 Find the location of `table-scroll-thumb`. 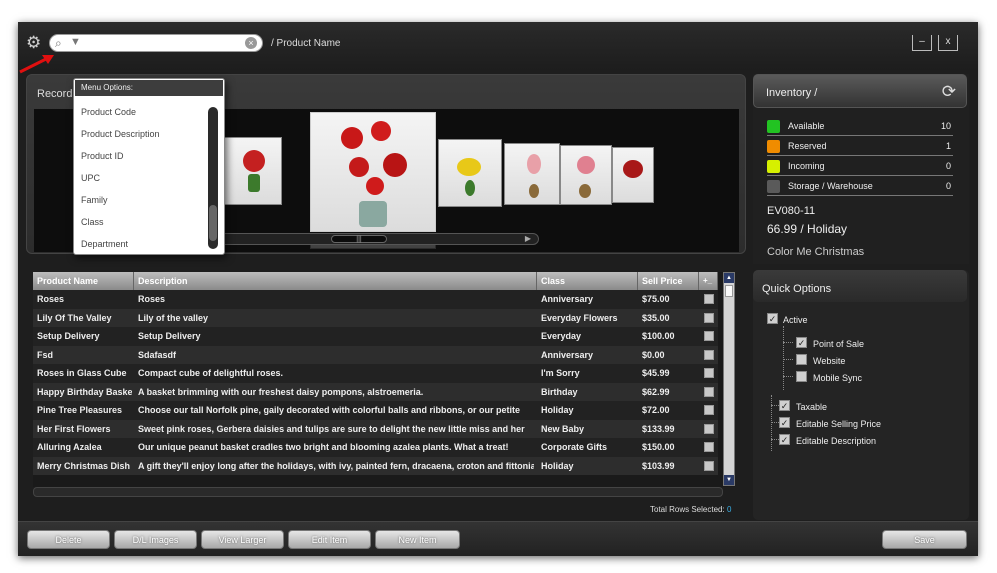

table-scroll-thumb is located at coordinates (729, 291).